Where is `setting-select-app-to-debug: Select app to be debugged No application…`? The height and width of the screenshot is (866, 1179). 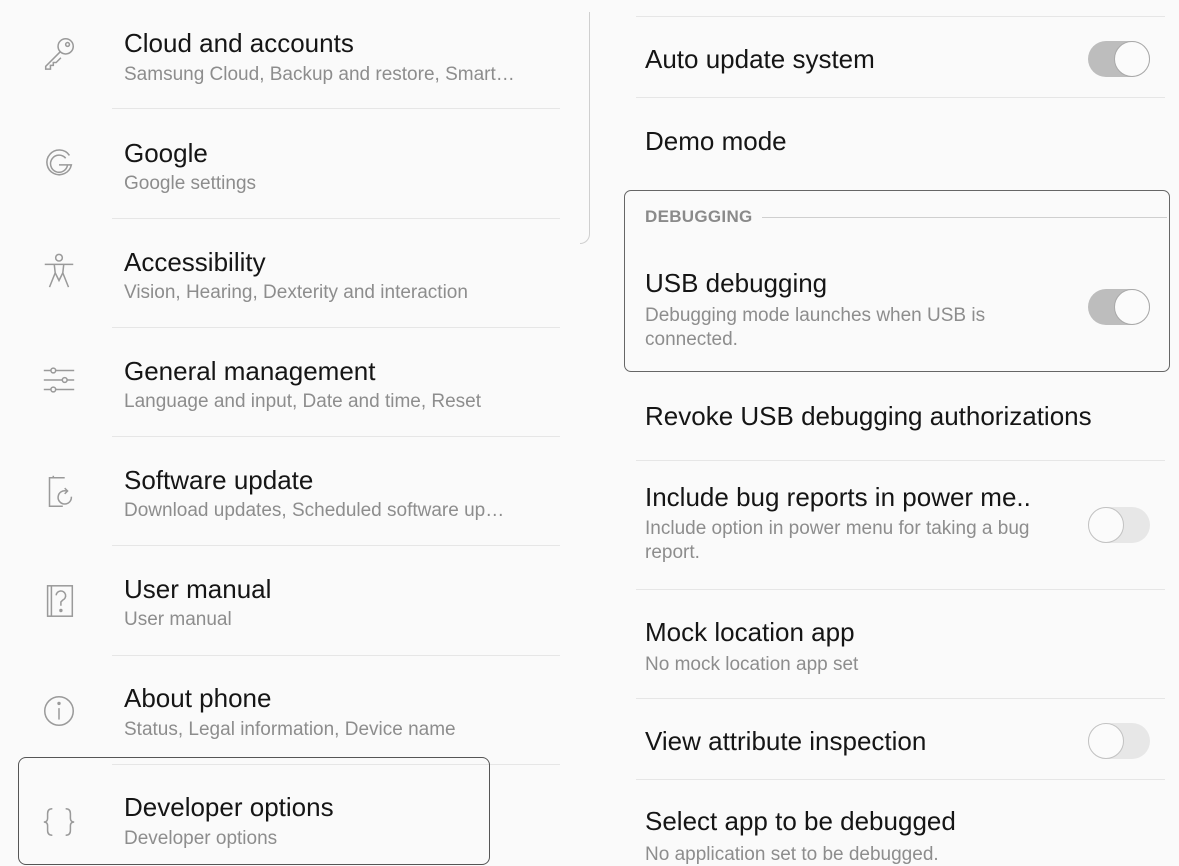 setting-select-app-to-debug: Select app to be debugged No application… is located at coordinates (889, 823).